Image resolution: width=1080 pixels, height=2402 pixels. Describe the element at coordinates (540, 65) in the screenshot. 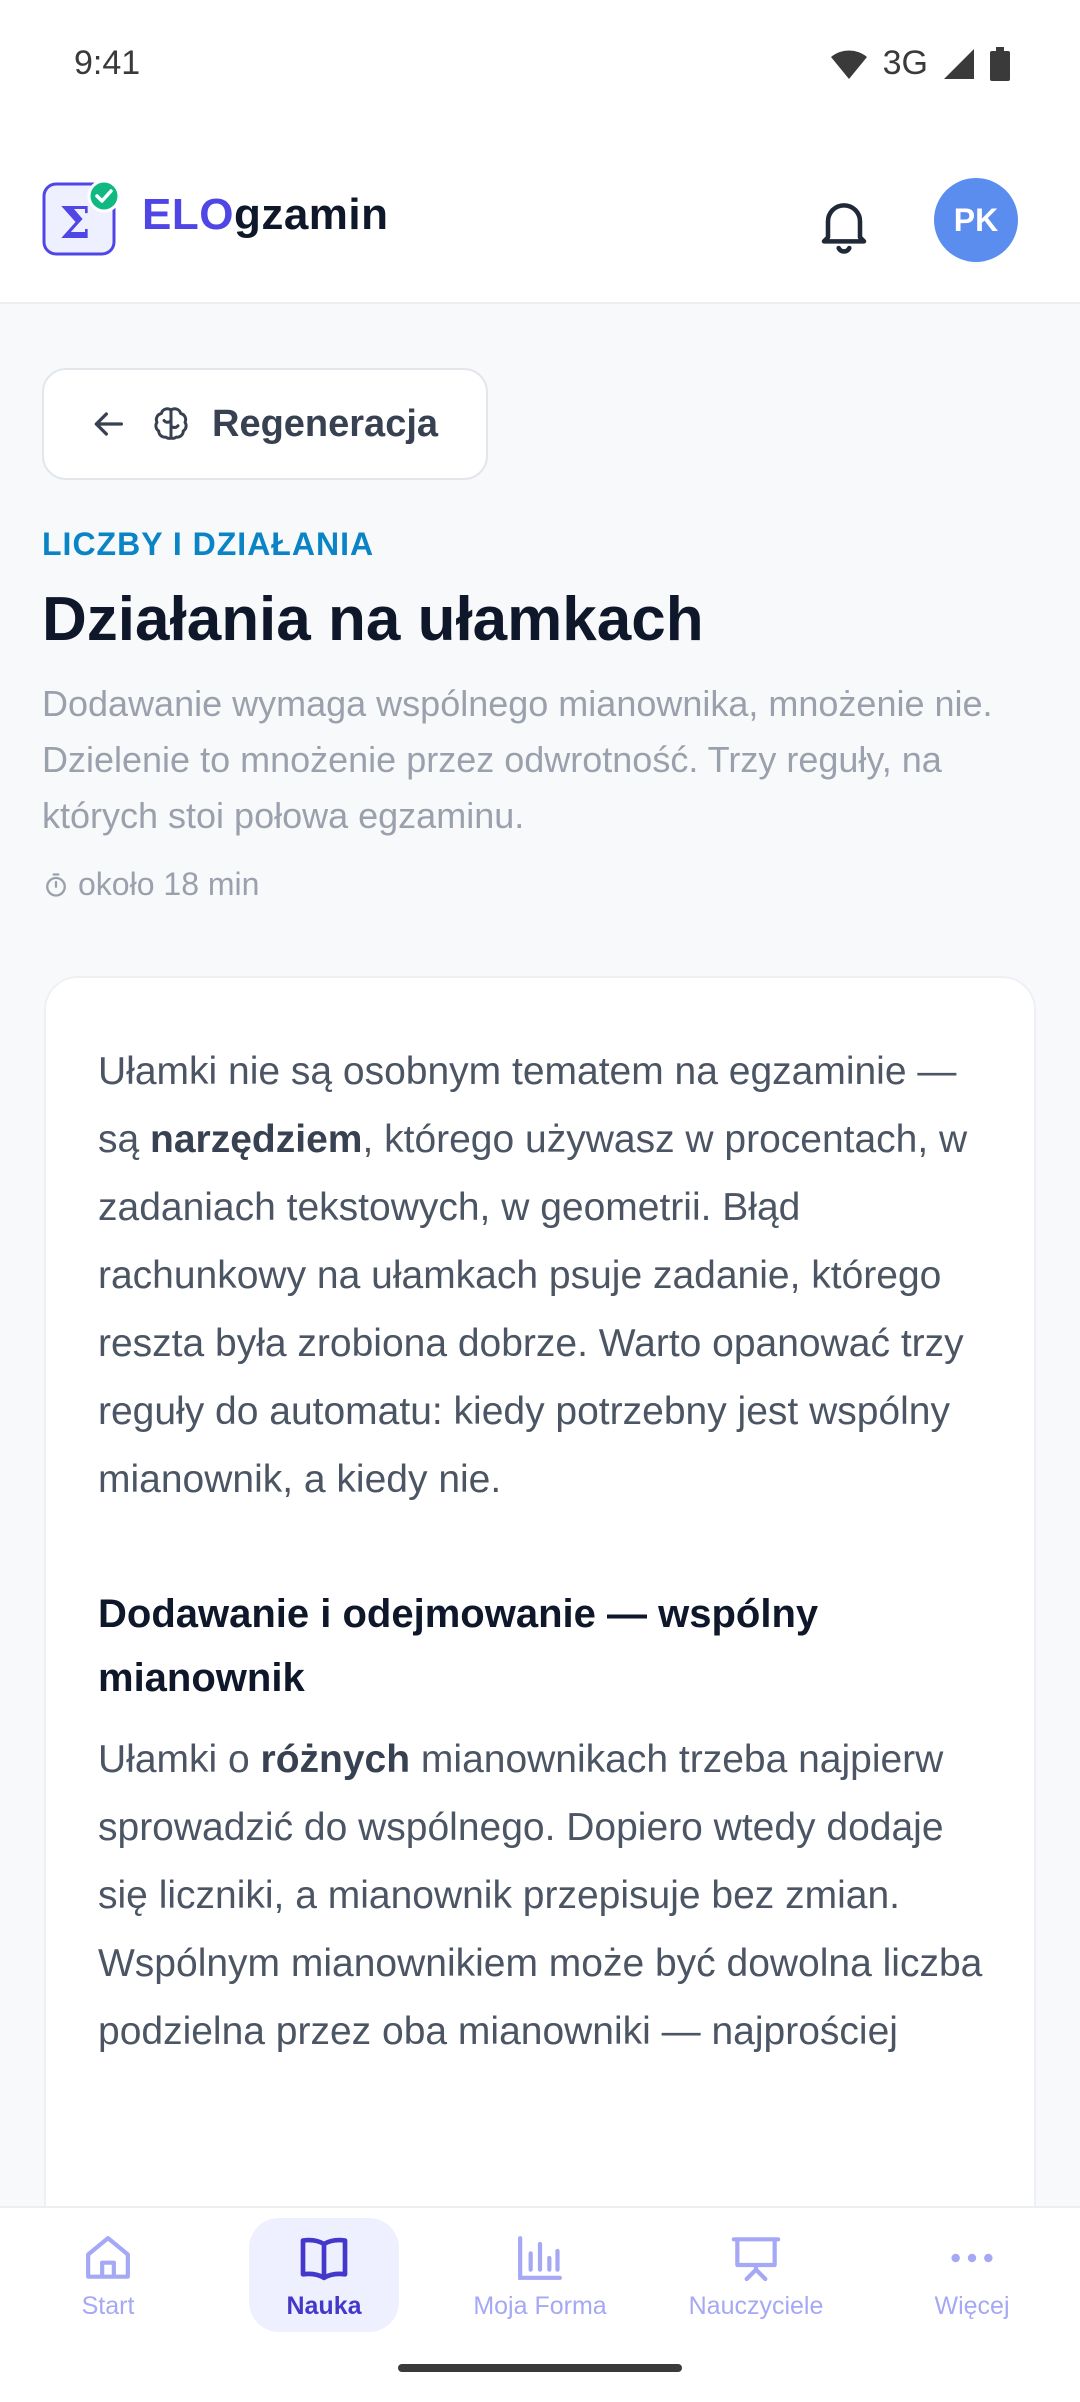

I see `status-bar: 9:41 3G` at that location.